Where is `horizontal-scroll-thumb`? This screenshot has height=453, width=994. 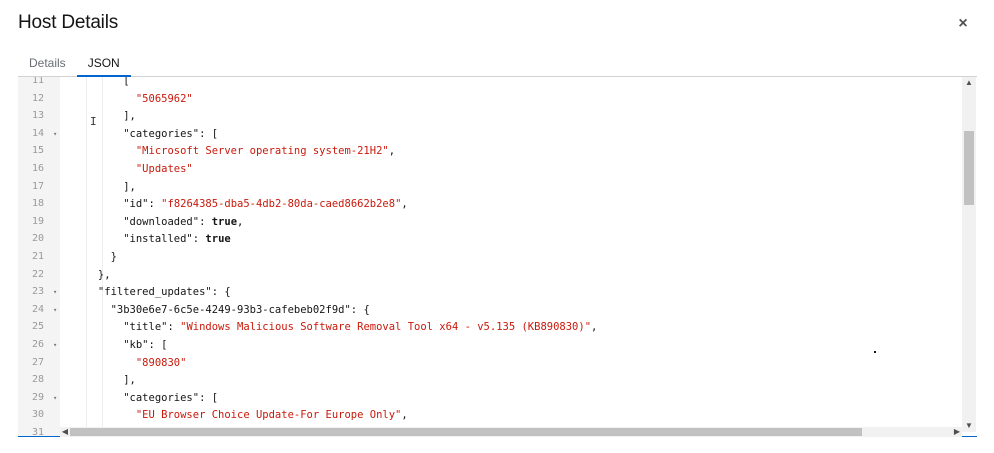
horizontal-scroll-thumb is located at coordinates (466, 432).